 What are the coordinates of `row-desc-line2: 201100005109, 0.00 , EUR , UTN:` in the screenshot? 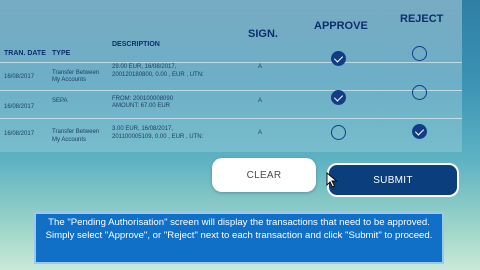 It's located at (158, 137).